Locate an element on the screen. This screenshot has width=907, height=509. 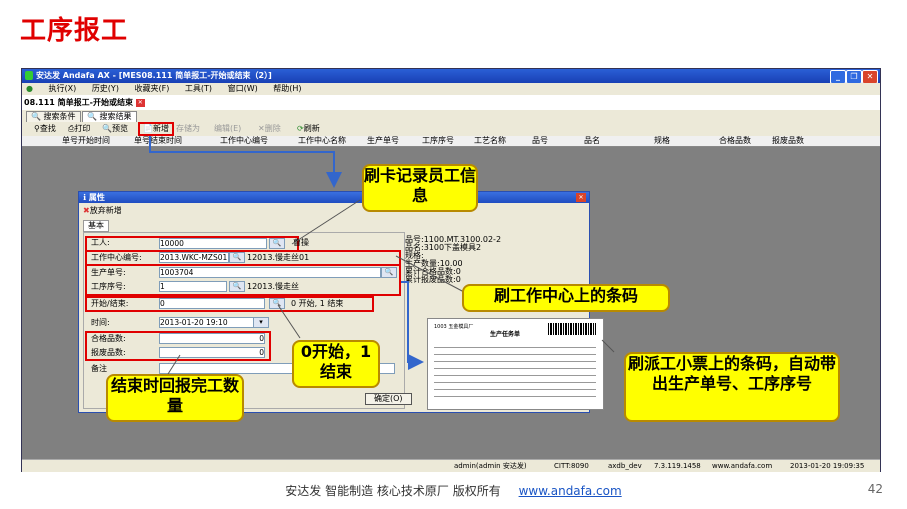
page-number: 42 is located at coordinates (875, 489).